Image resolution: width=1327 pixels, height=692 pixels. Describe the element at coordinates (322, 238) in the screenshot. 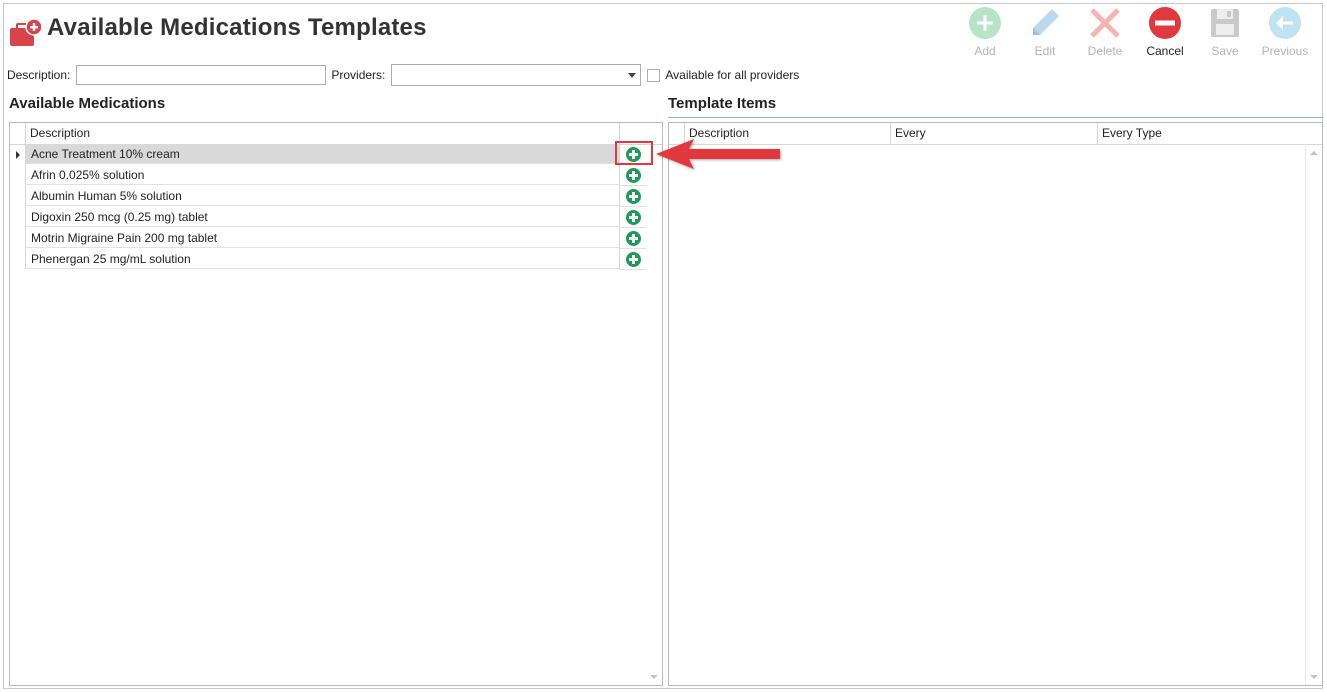

I see `row-description: Motrin Migraine Pain 200 mg tablet` at that location.